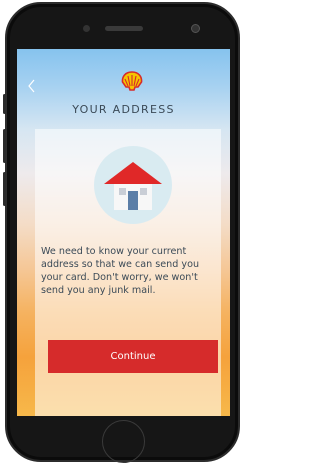  Describe the element at coordinates (4, 104) in the screenshot. I see `mute-switch` at that location.